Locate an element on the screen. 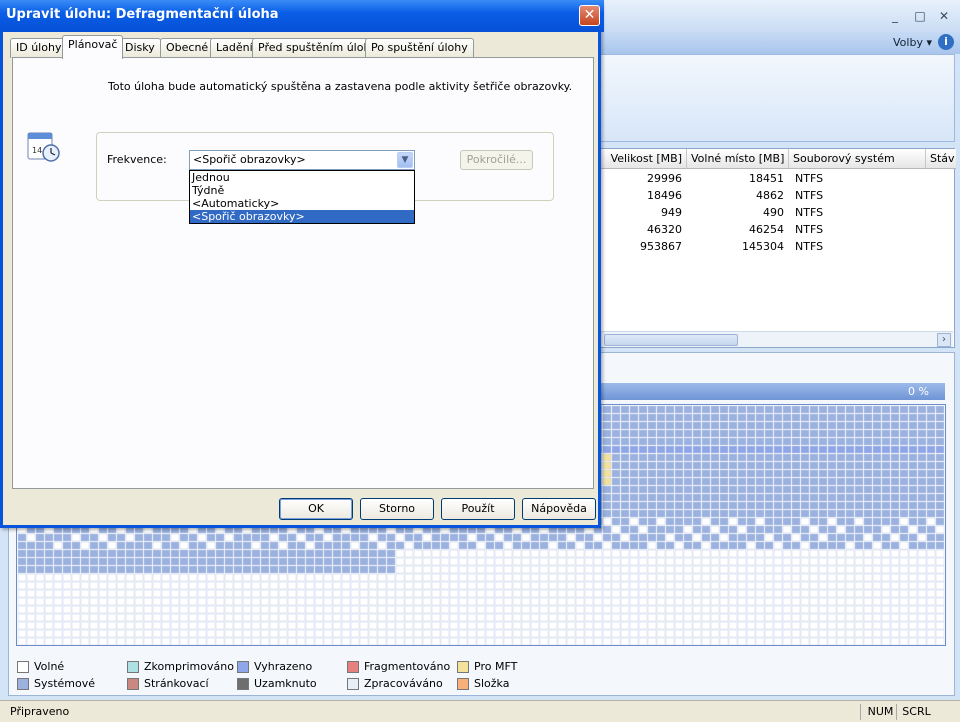 This screenshot has width=960, height=722. scroll-thumb is located at coordinates (671, 340).